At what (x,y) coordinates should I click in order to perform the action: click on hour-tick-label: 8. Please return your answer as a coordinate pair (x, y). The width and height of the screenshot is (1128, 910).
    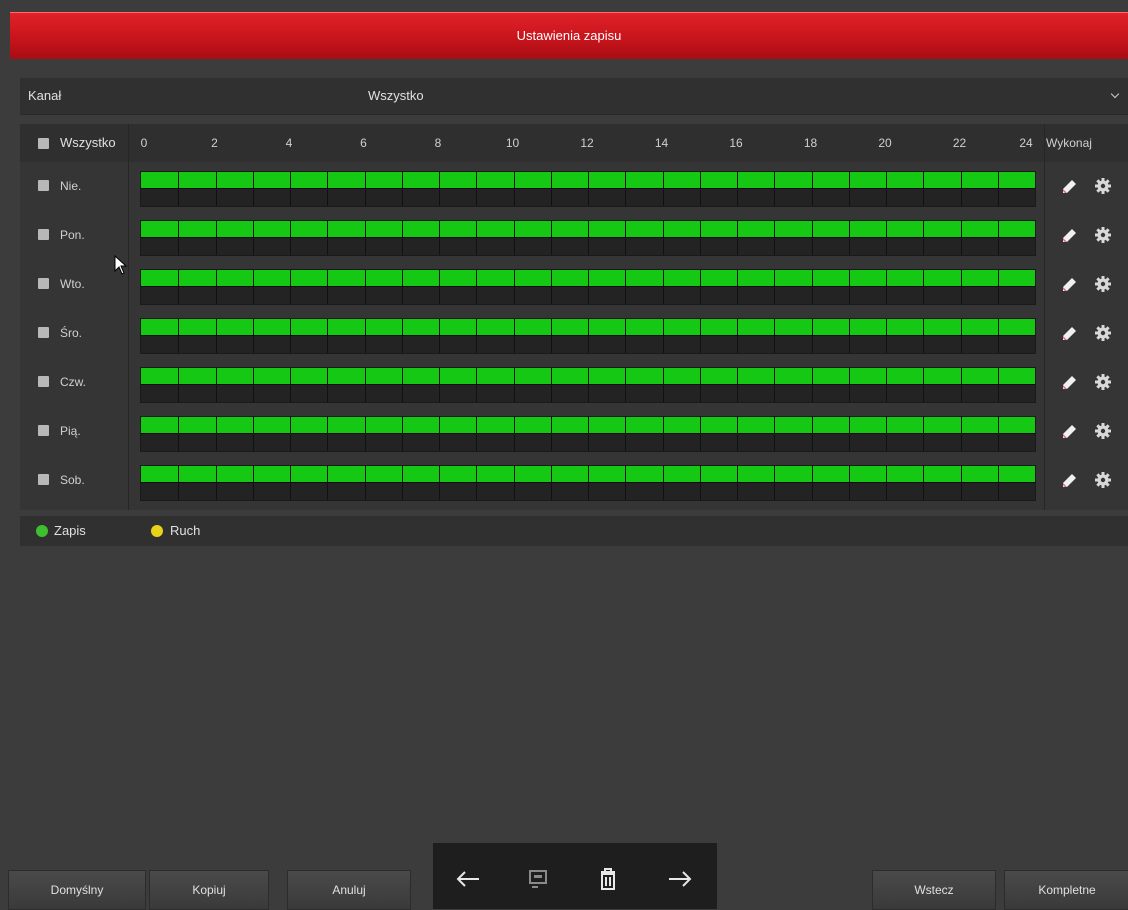
    Looking at the image, I should click on (438, 143).